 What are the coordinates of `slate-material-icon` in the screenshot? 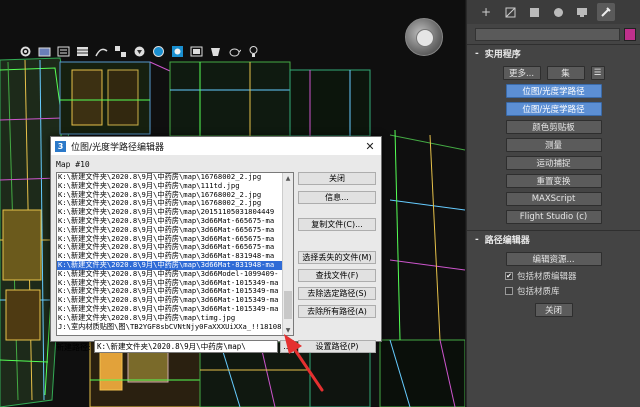 It's located at (177, 51).